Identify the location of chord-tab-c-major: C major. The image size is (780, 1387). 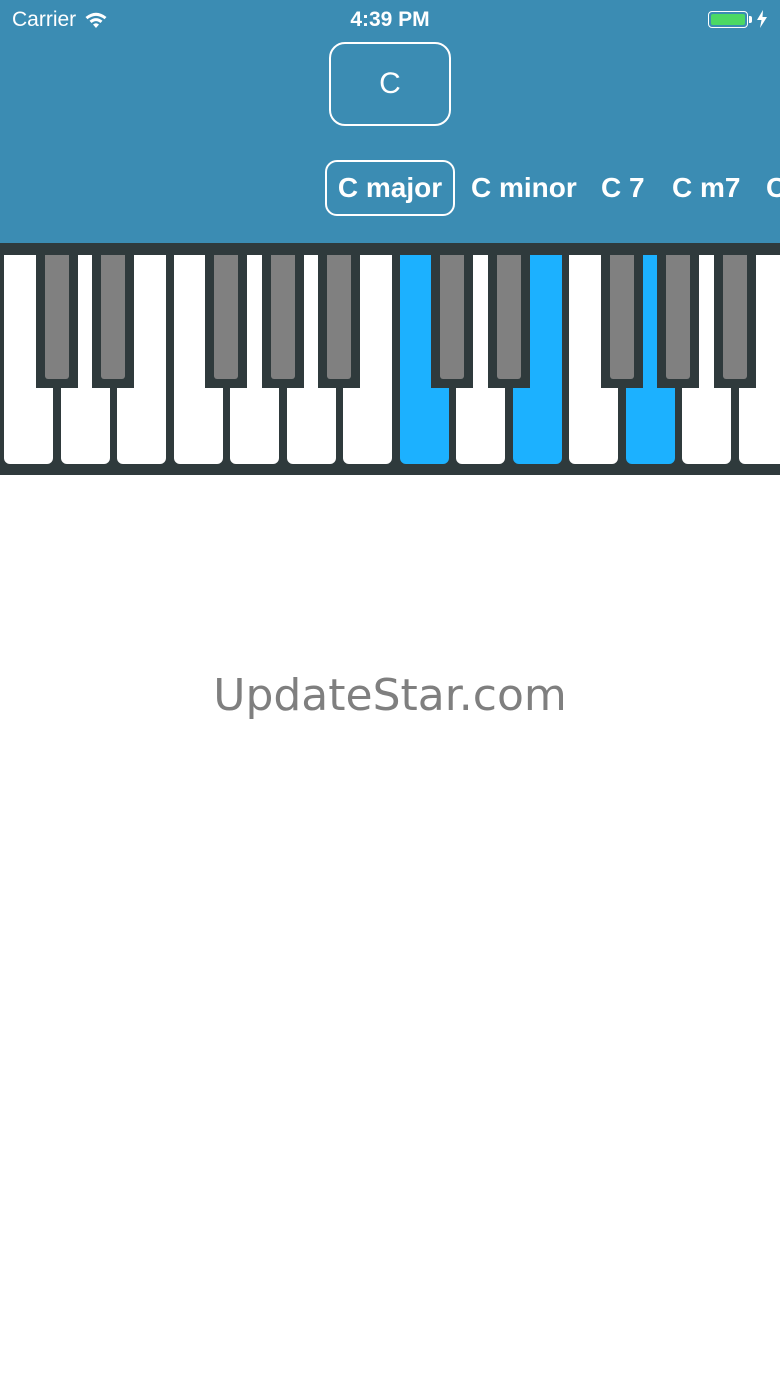
(390, 188).